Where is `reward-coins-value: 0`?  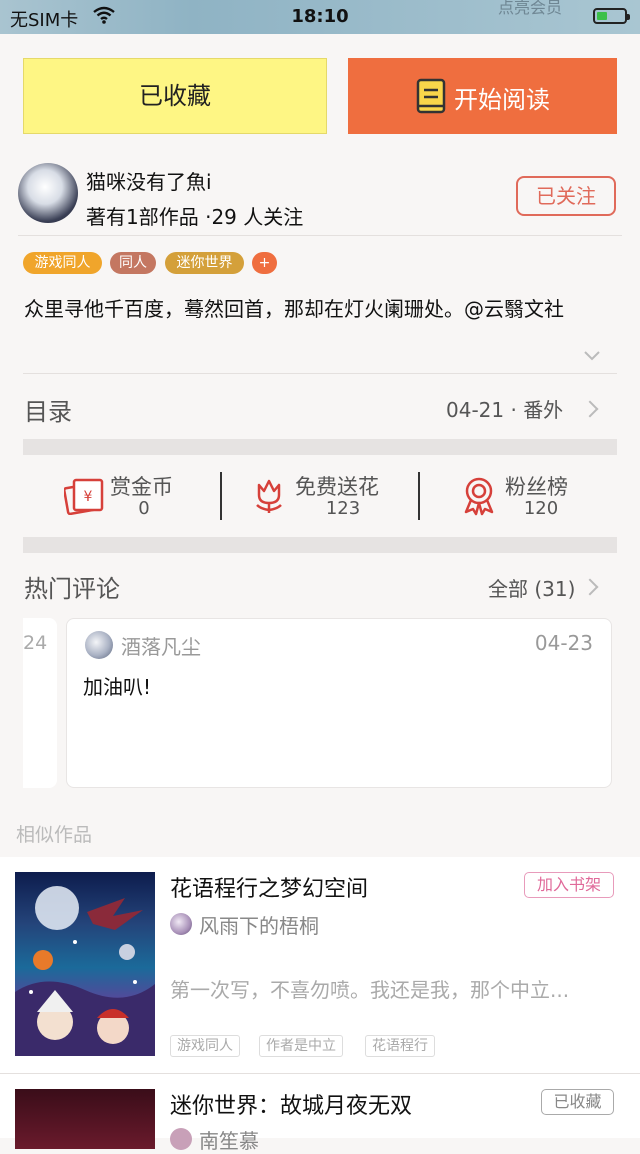
reward-coins-value: 0 is located at coordinates (144, 508).